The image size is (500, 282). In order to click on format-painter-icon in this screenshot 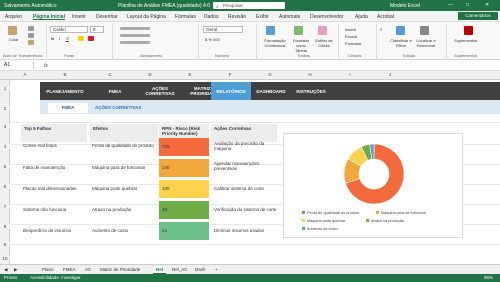, I will do `click(31, 42)`.